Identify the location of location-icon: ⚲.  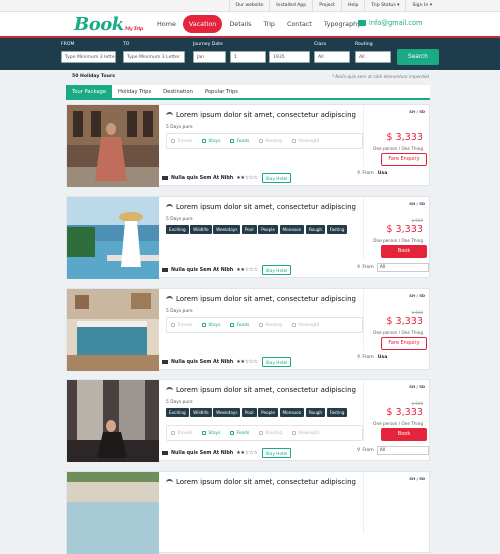
(359, 357).